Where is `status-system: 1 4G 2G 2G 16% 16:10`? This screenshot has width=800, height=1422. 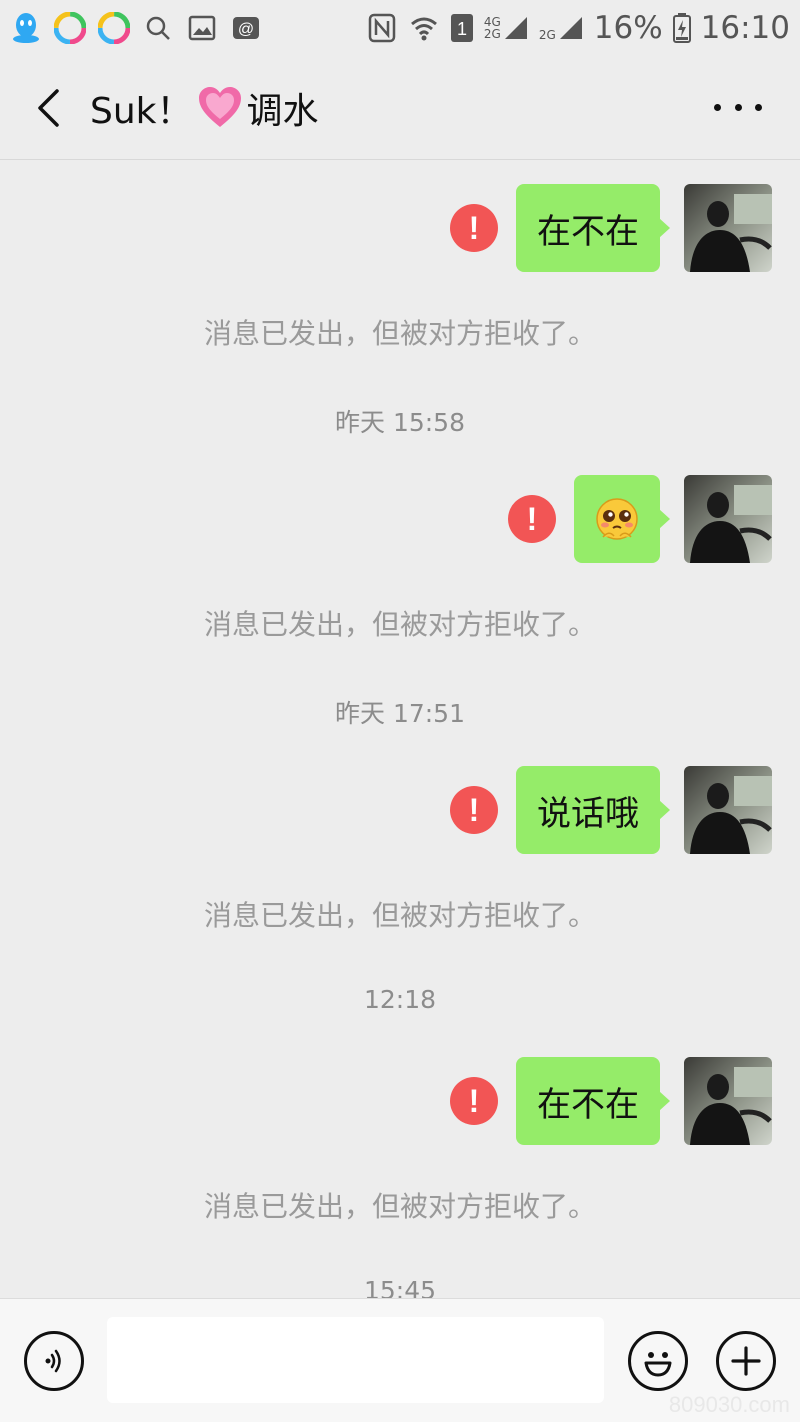
status-system: 1 4G 2G 2G 16% 16:10 is located at coordinates (578, 28).